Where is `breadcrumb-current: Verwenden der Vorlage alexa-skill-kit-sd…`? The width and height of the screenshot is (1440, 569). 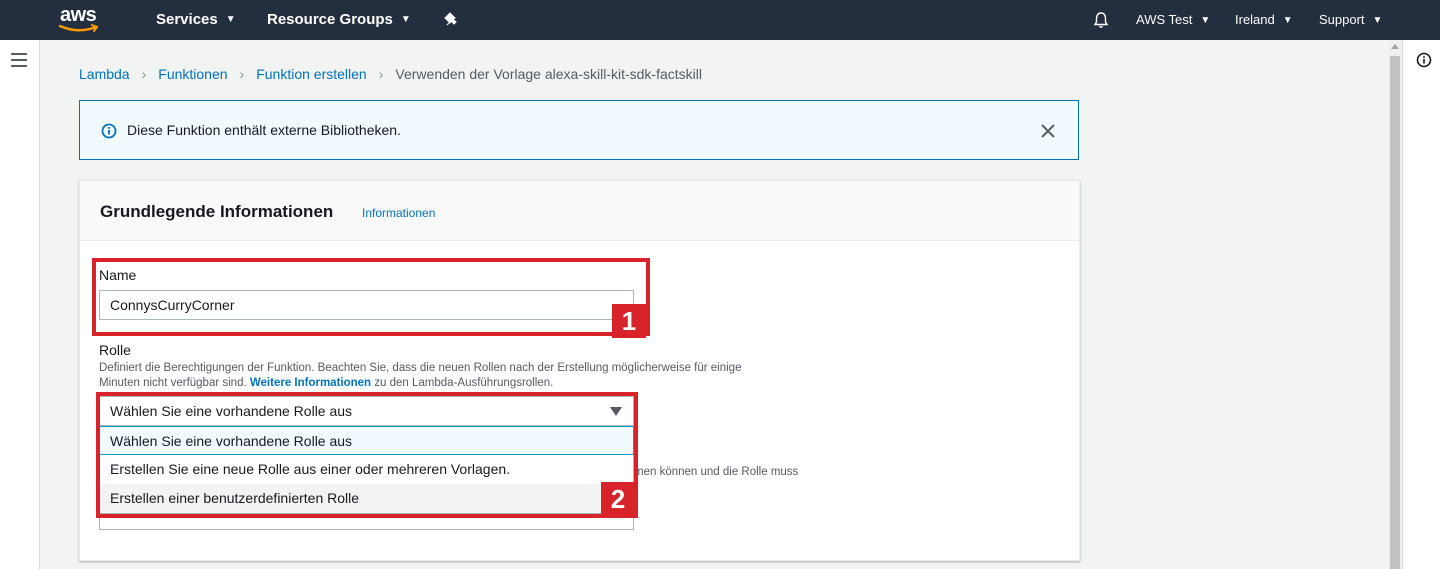 breadcrumb-current: Verwenden der Vorlage alexa-skill-kit-sd… is located at coordinates (548, 74).